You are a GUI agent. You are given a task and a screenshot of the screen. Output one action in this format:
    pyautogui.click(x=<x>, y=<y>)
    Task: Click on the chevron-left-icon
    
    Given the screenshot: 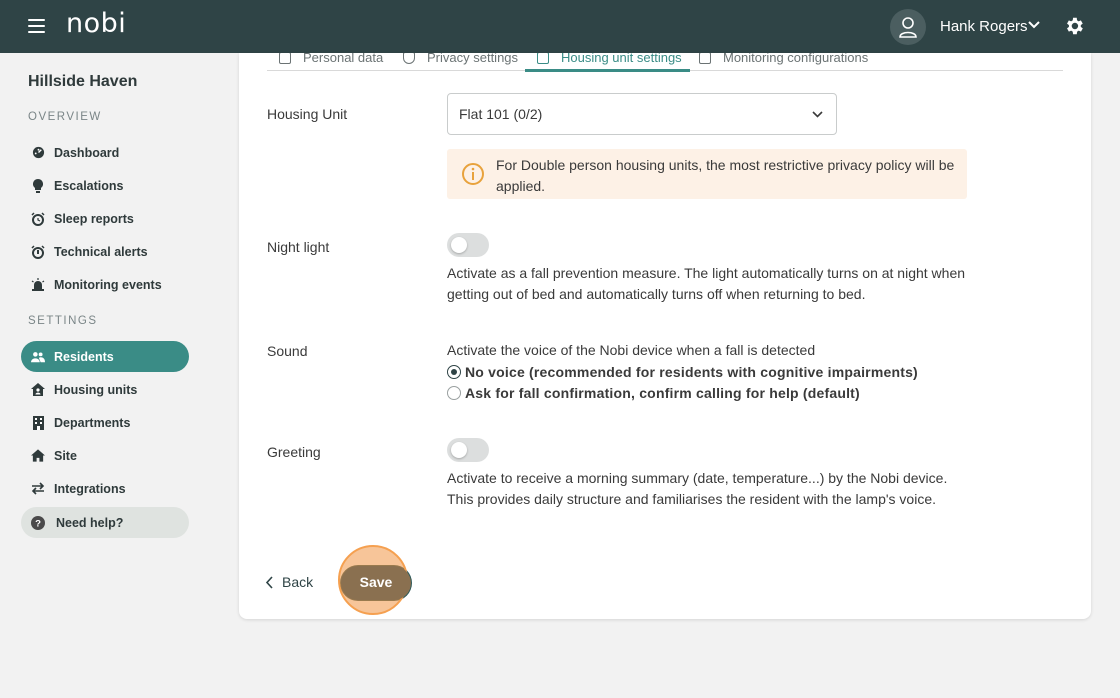 What is the action you would take?
    pyautogui.click(x=269, y=582)
    